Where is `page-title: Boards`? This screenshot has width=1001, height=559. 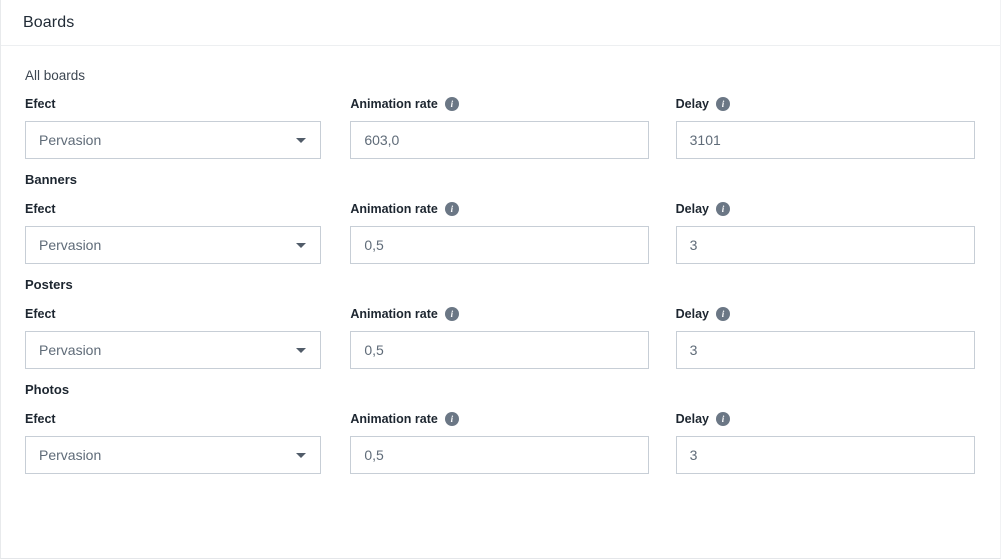 page-title: Boards is located at coordinates (49, 22).